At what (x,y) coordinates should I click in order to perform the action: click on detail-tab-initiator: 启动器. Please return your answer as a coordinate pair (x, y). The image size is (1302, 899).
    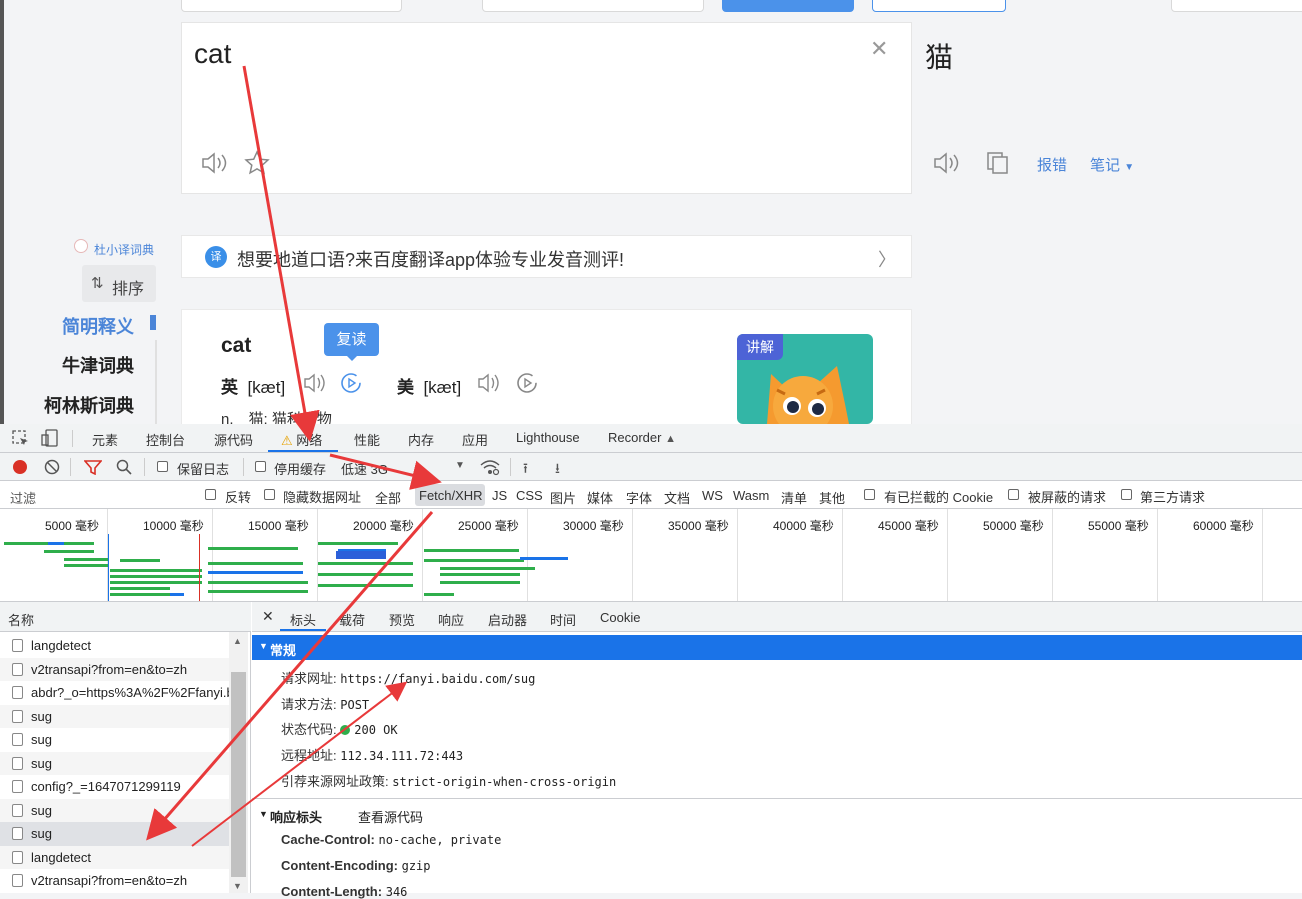
    Looking at the image, I should click on (507, 619).